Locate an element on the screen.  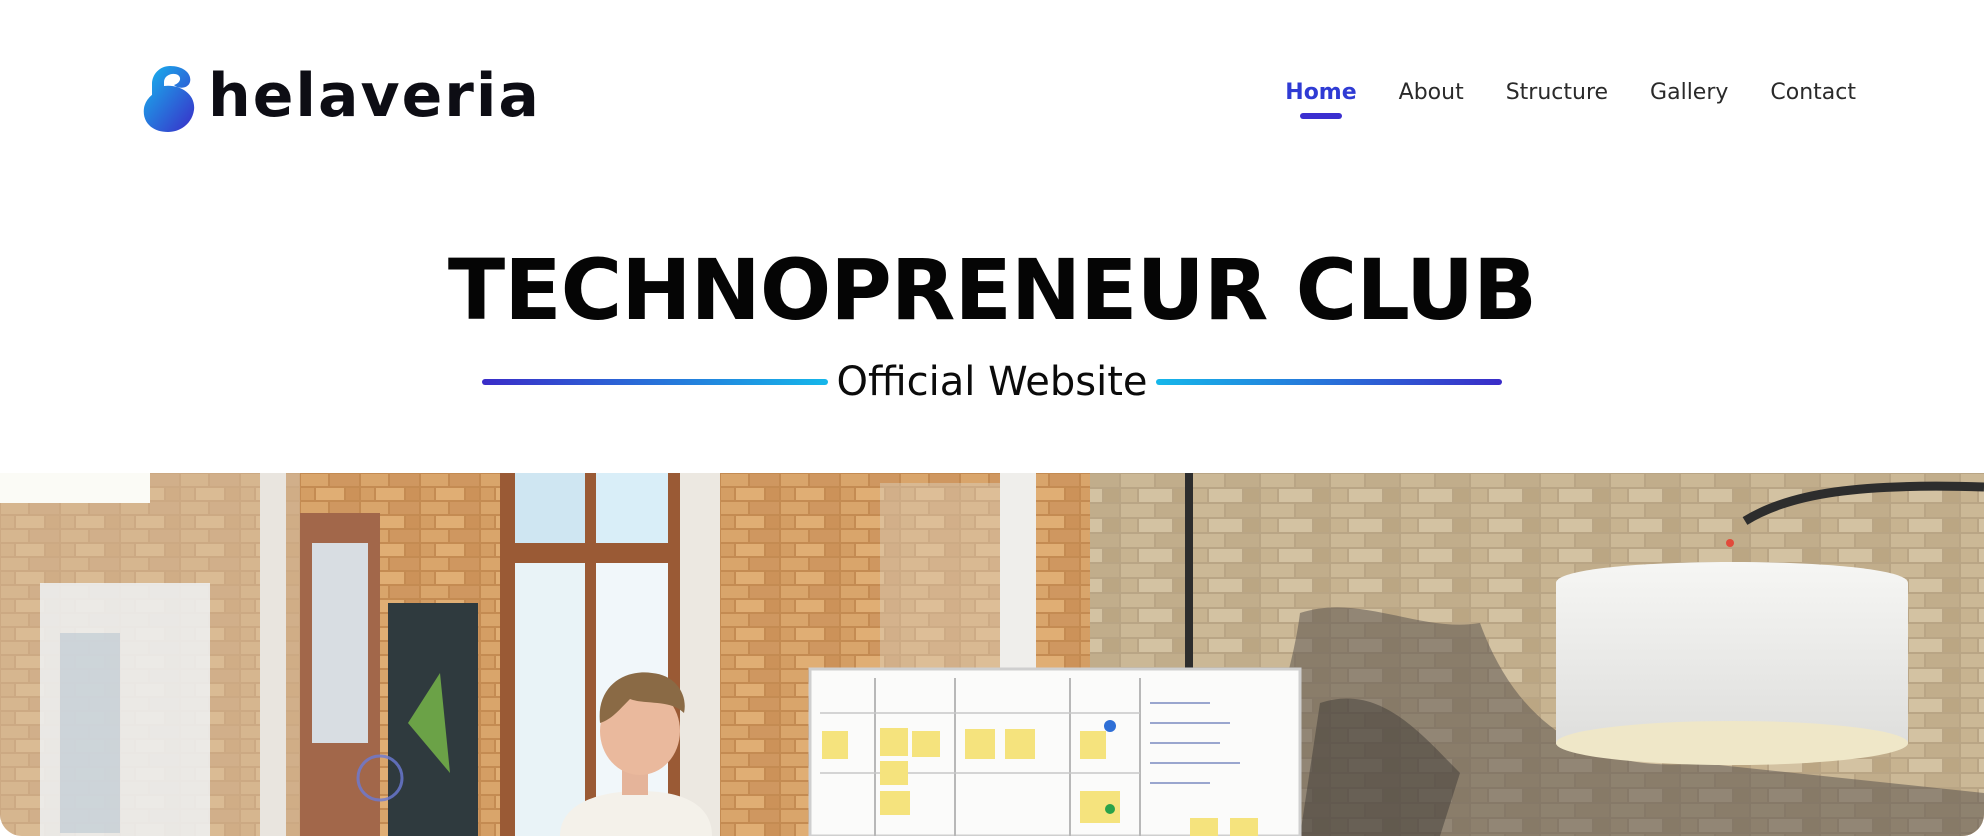
subtitle-rule-right is located at coordinates (1328, 382).